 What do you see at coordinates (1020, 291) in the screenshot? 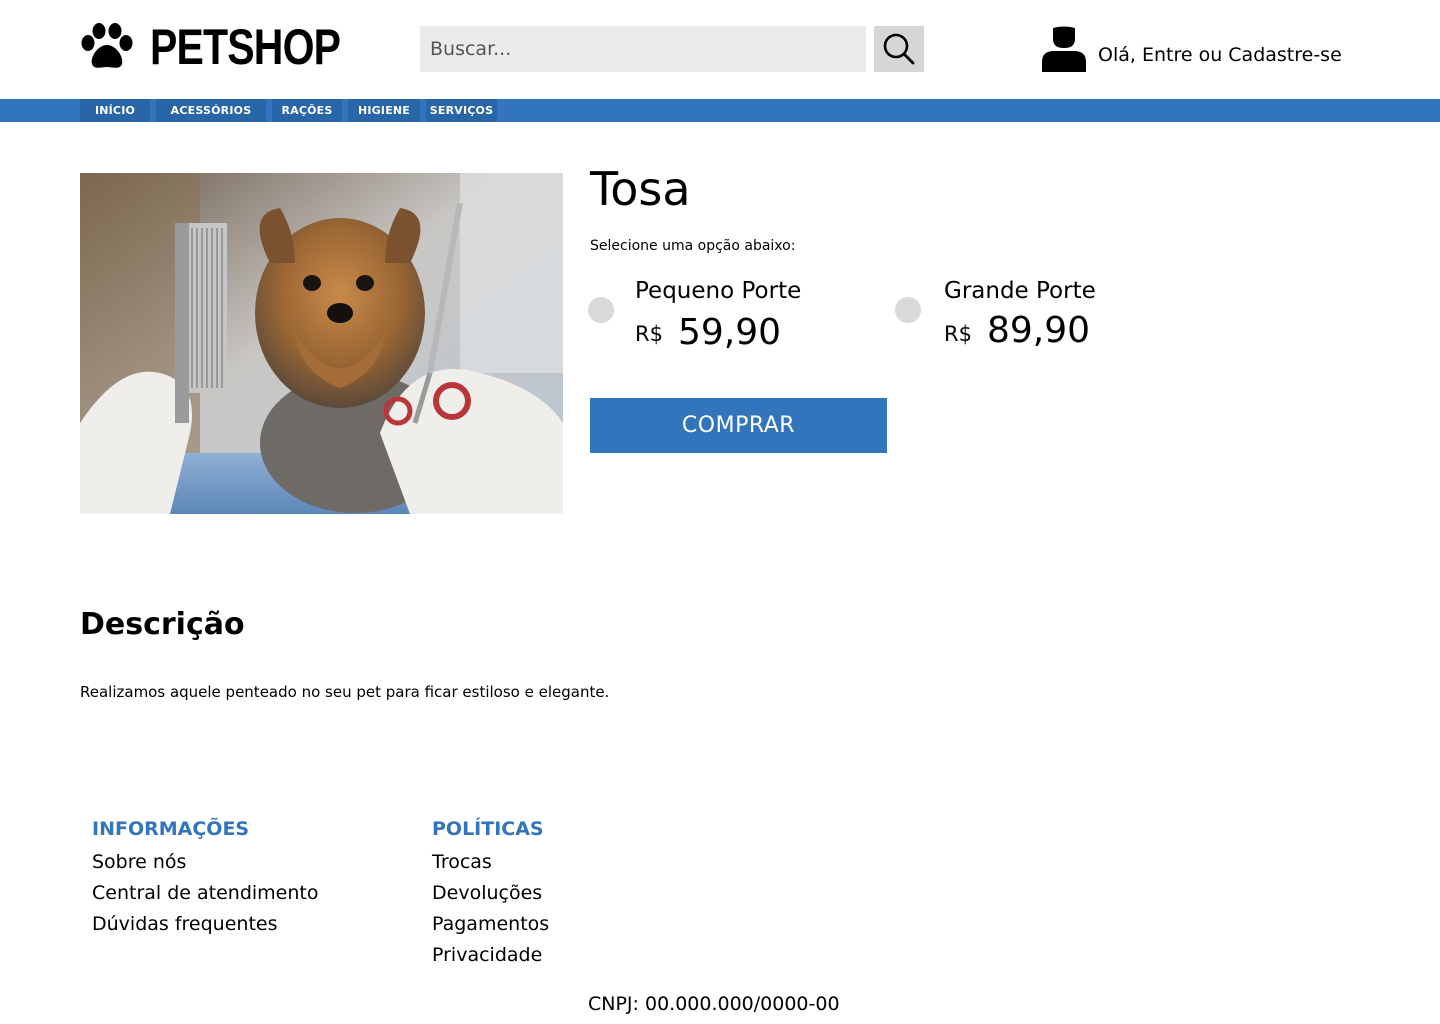
I see `option-name: Grande Porte` at bounding box center [1020, 291].